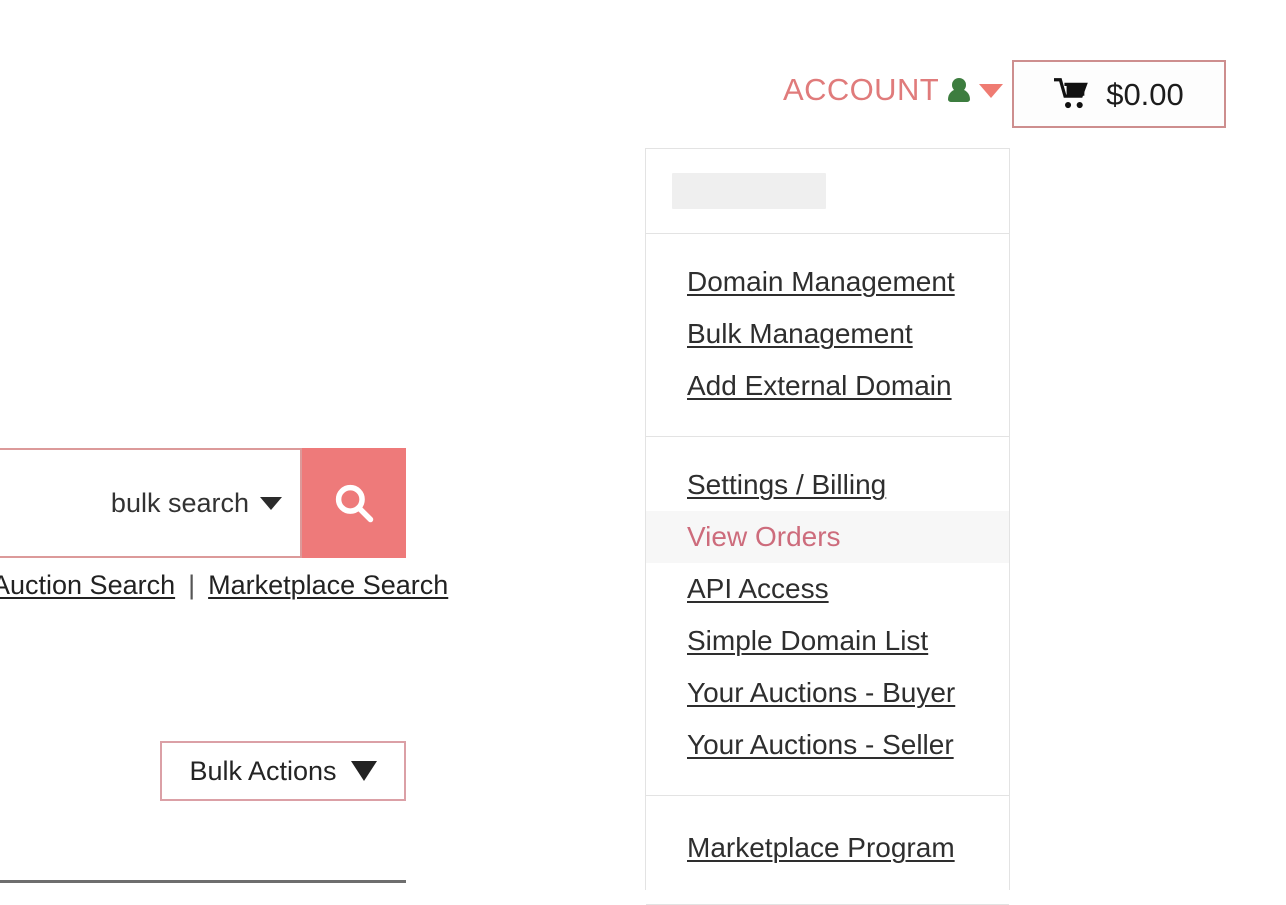 Image resolution: width=1286 pixels, height=905 pixels. Describe the element at coordinates (1071, 93) in the screenshot. I see `shopping-cart-icon` at that location.